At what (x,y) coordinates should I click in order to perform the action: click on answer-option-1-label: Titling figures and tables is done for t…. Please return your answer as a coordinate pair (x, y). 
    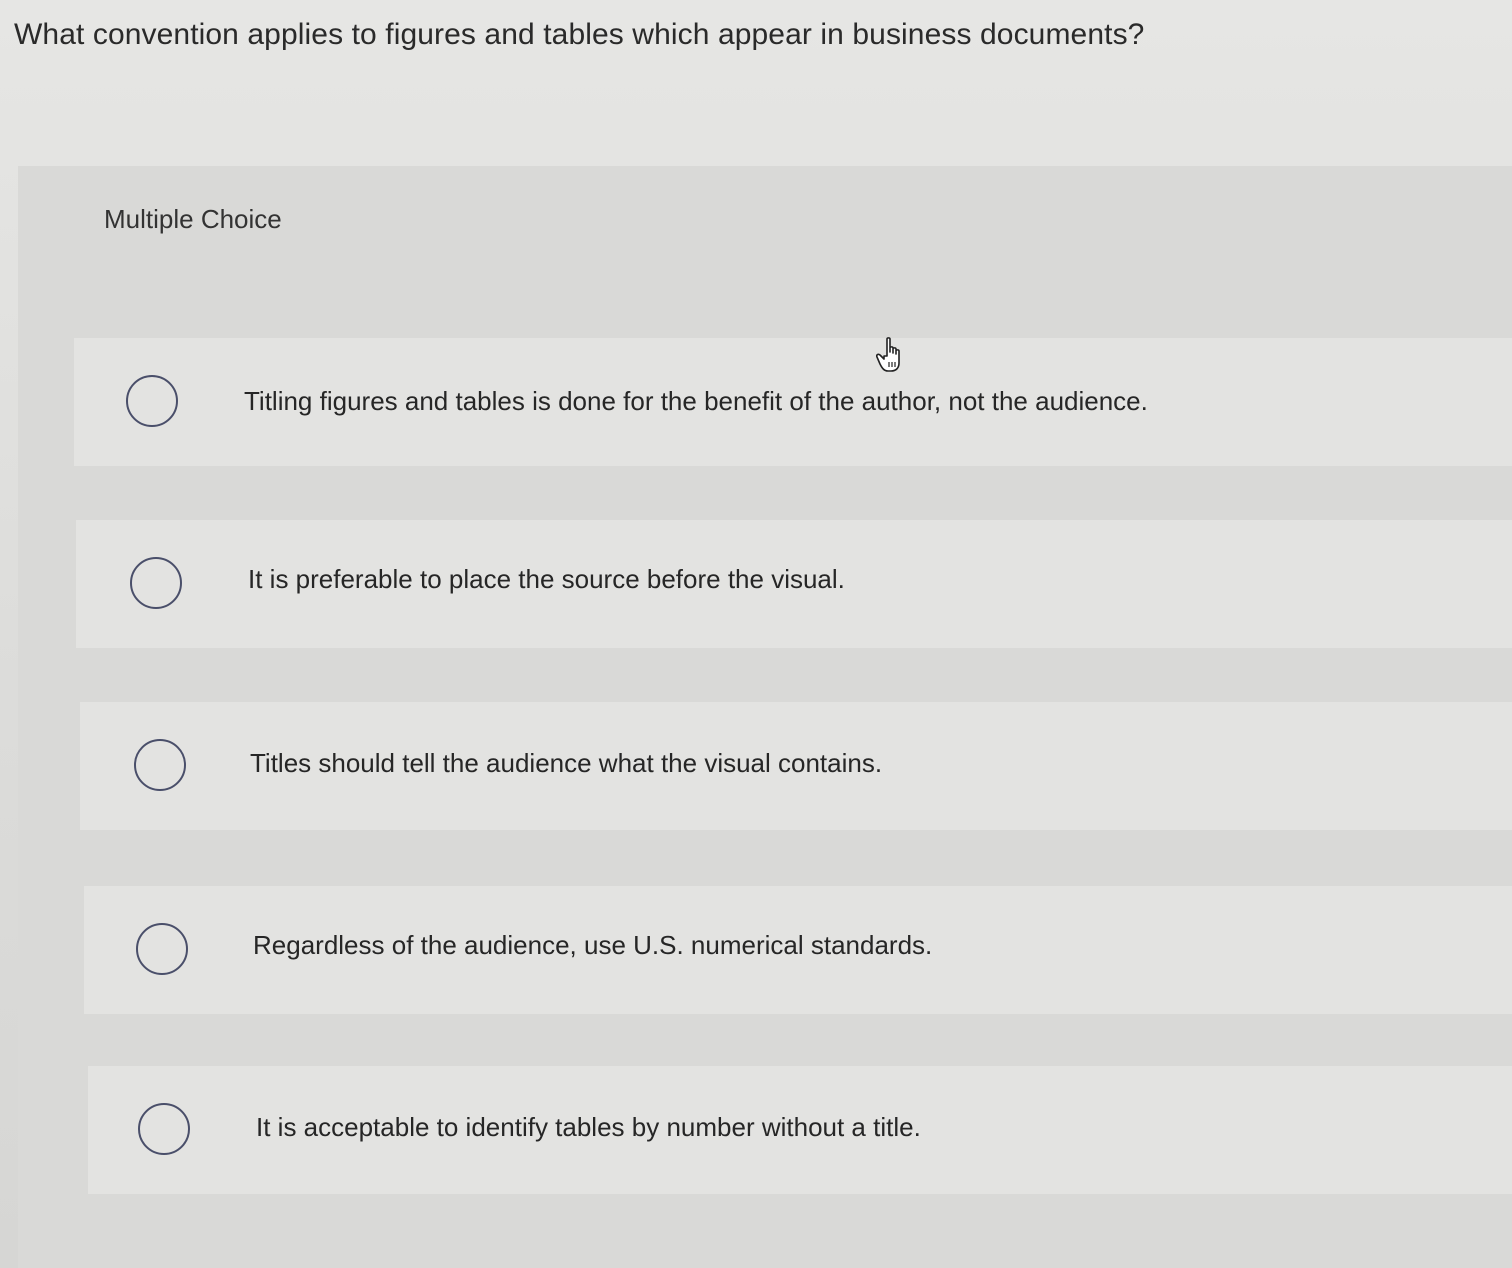
    Looking at the image, I should click on (696, 401).